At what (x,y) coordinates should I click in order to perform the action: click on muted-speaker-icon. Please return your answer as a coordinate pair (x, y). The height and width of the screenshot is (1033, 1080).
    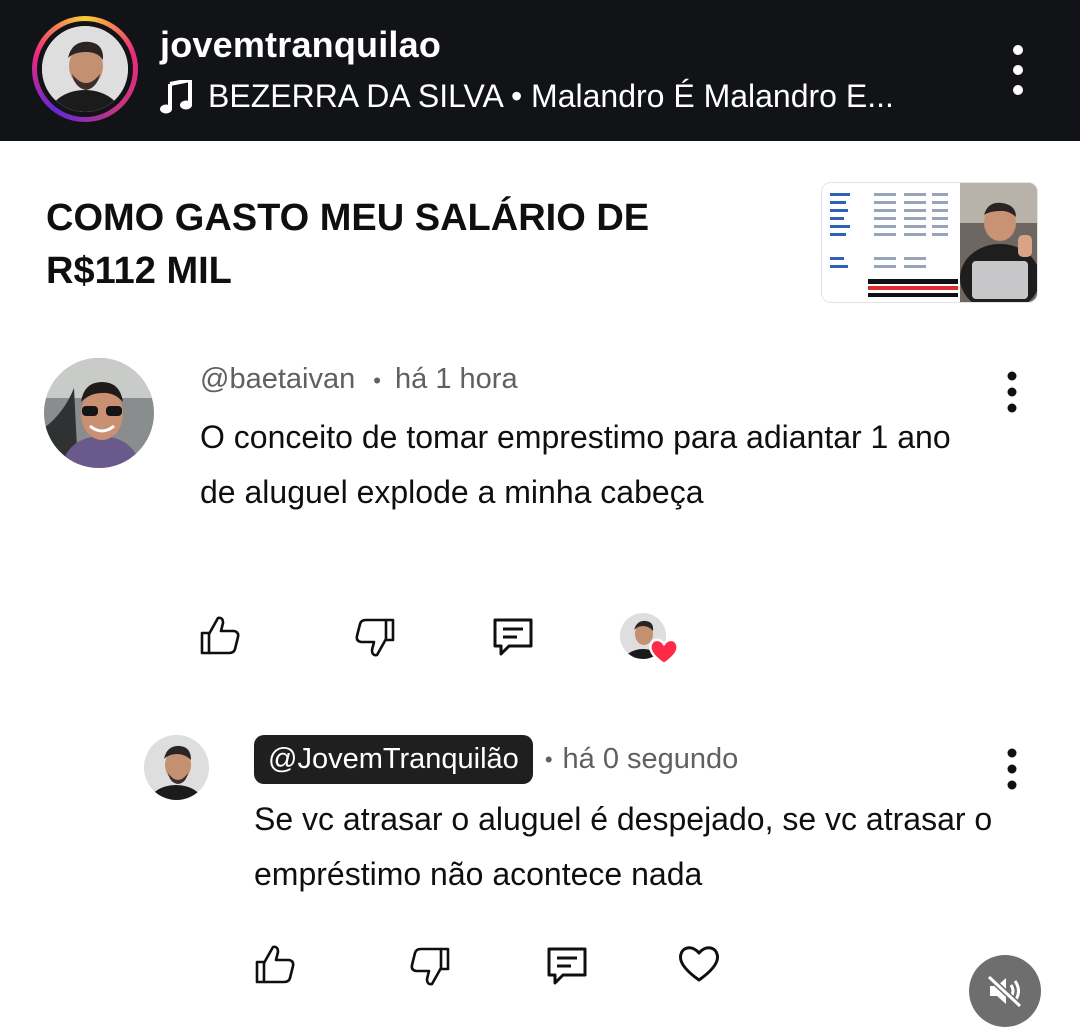
    Looking at the image, I should click on (1004, 991).